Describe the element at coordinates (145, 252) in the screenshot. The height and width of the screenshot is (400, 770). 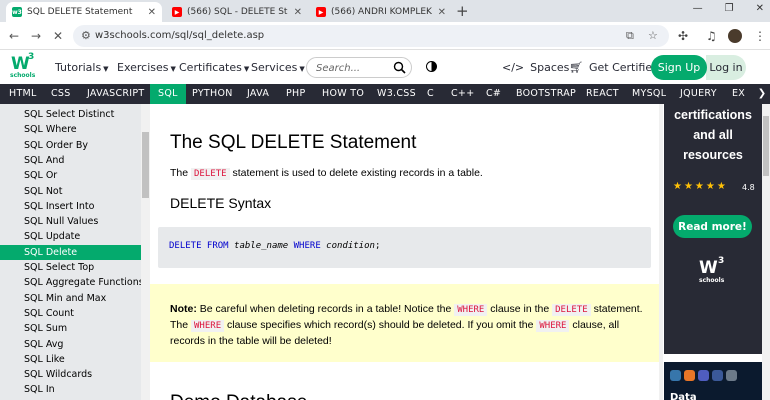
I see `sidebar-scrollbar` at that location.